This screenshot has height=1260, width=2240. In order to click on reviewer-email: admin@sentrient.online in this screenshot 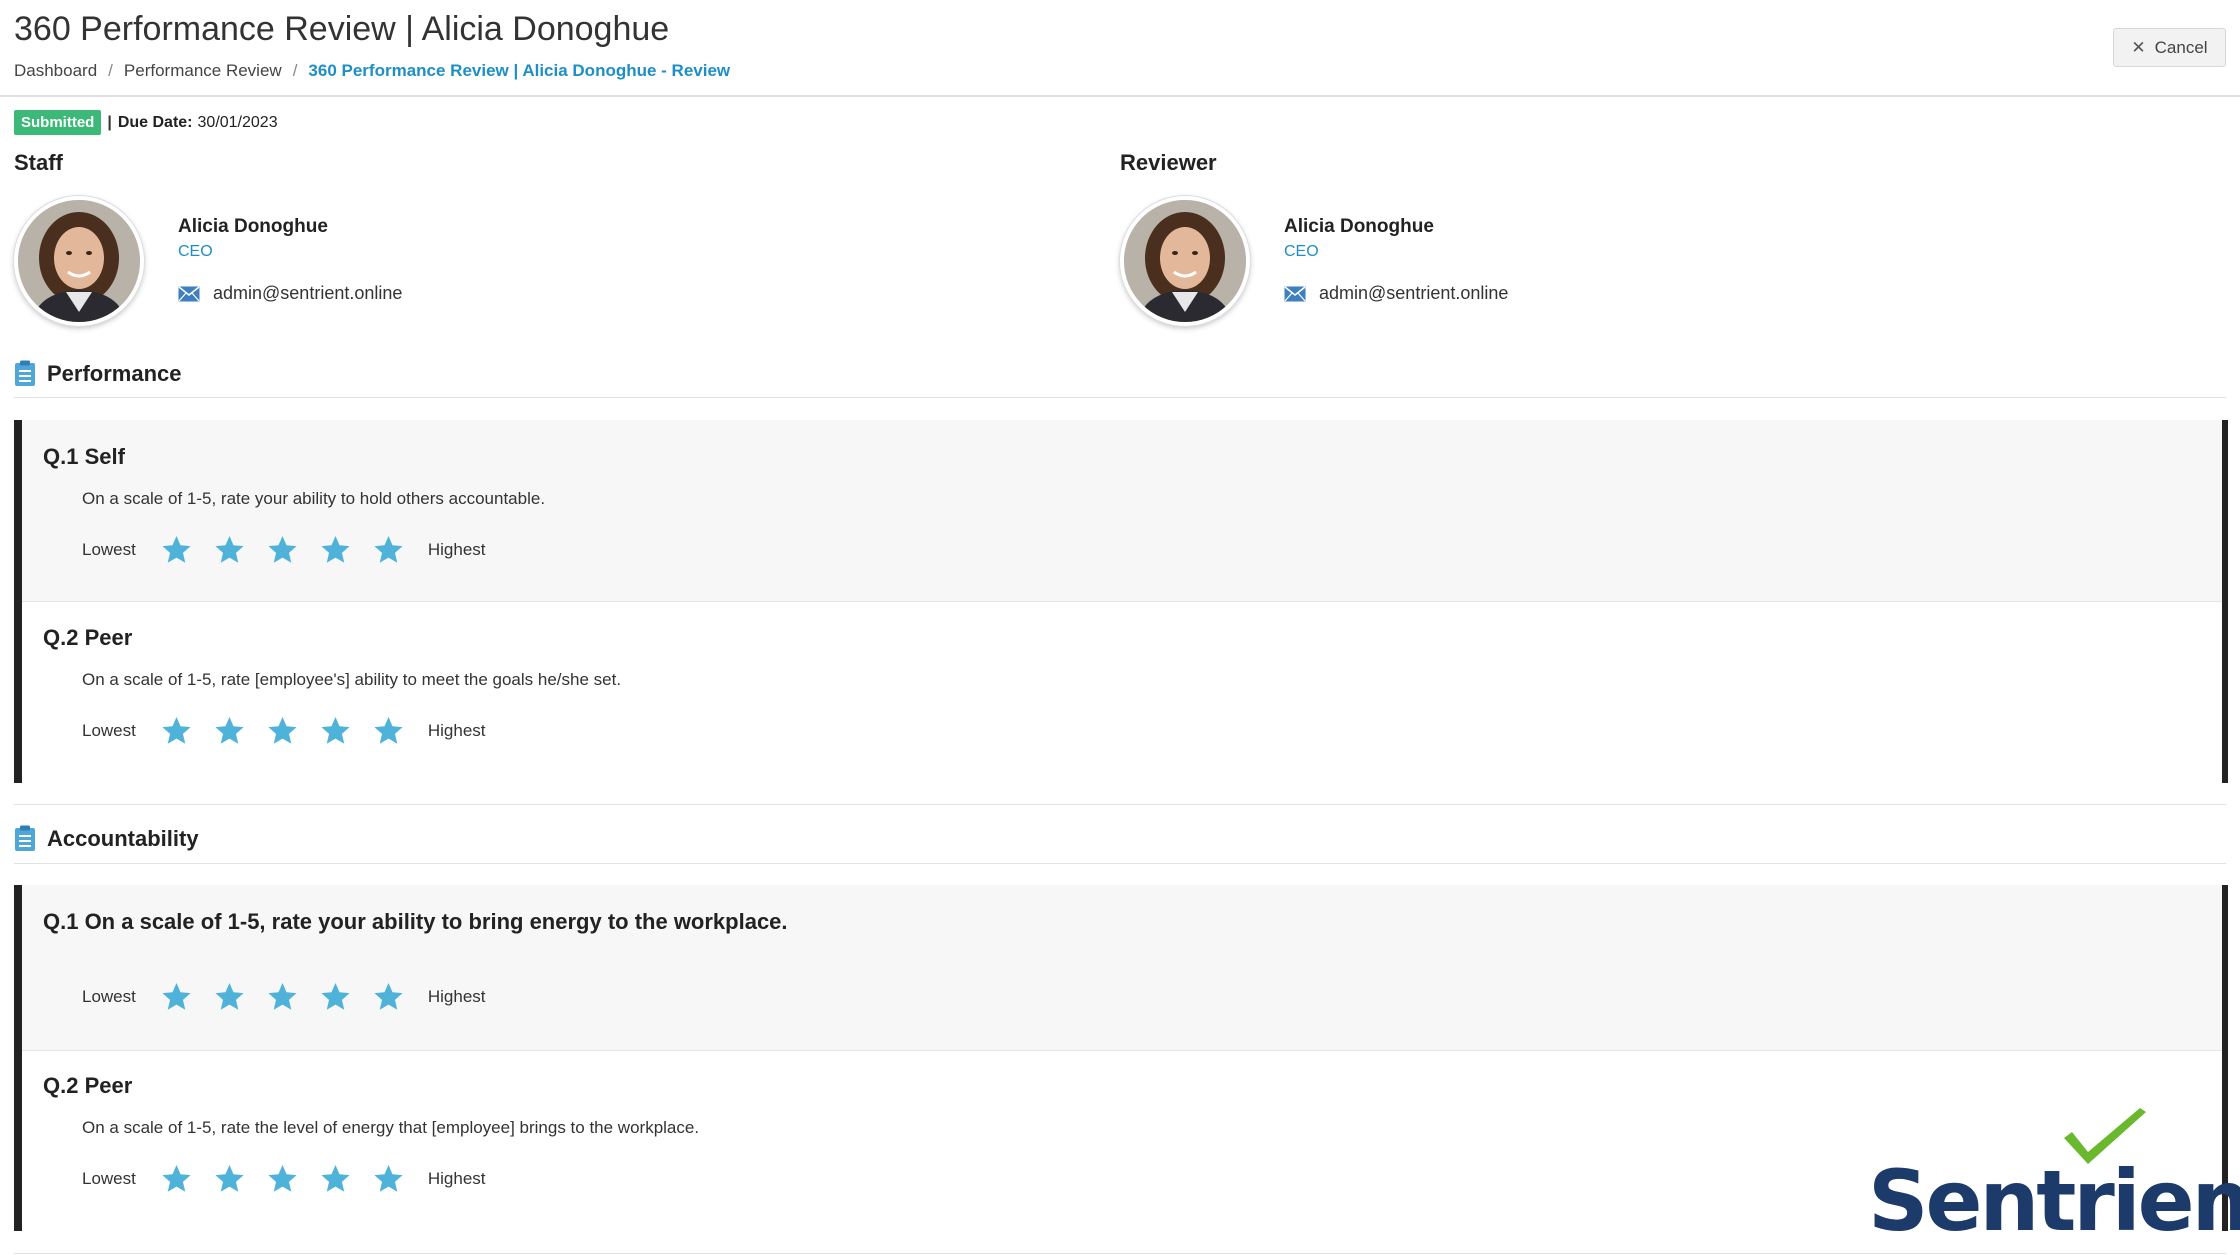, I will do `click(1396, 293)`.